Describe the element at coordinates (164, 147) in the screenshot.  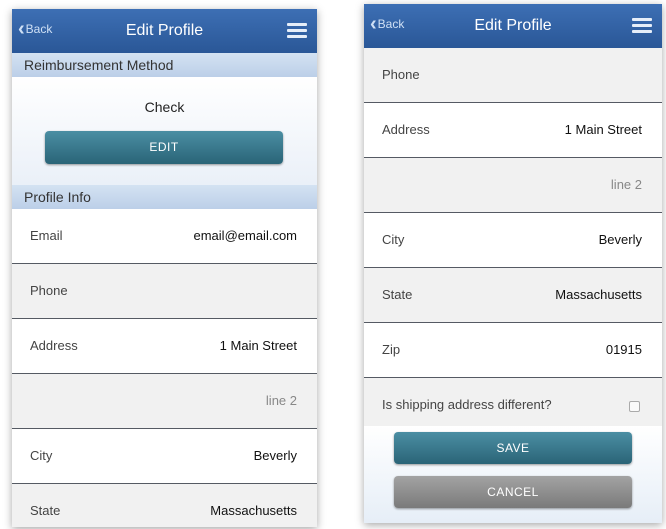
I see `edit-button: EDIT` at that location.